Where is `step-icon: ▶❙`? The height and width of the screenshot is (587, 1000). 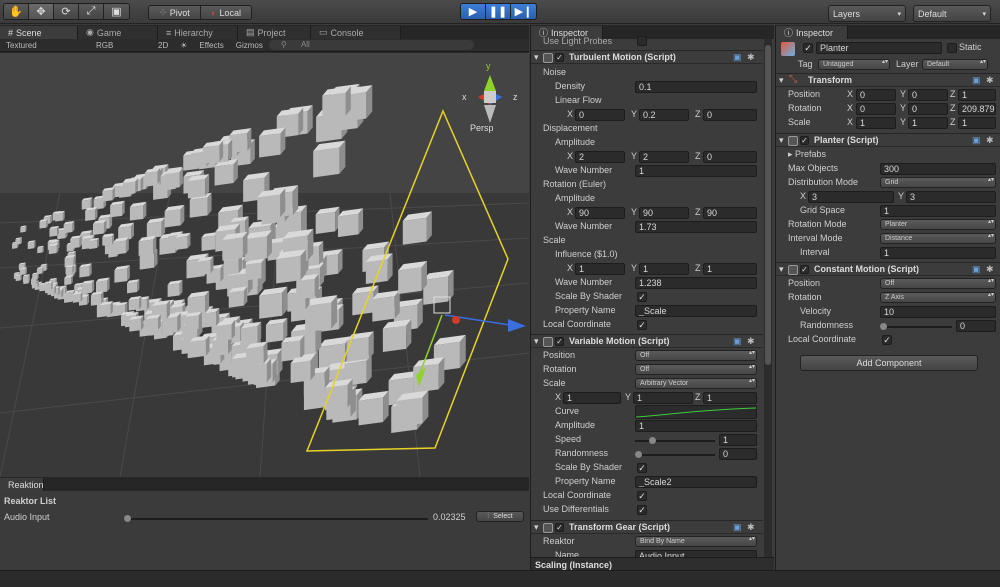 step-icon: ▶❙ is located at coordinates (523, 11).